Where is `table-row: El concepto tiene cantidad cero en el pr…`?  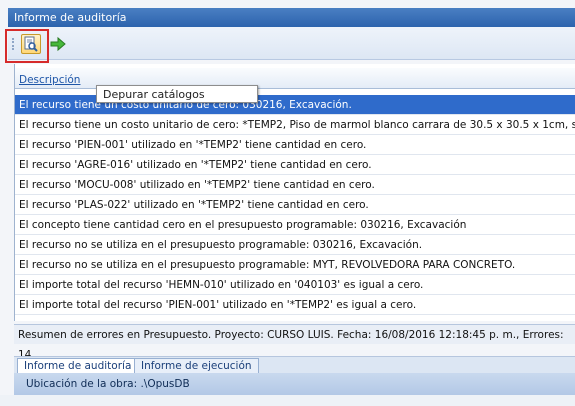 table-row: El concepto tiene cantidad cero en el pr… is located at coordinates (295, 225).